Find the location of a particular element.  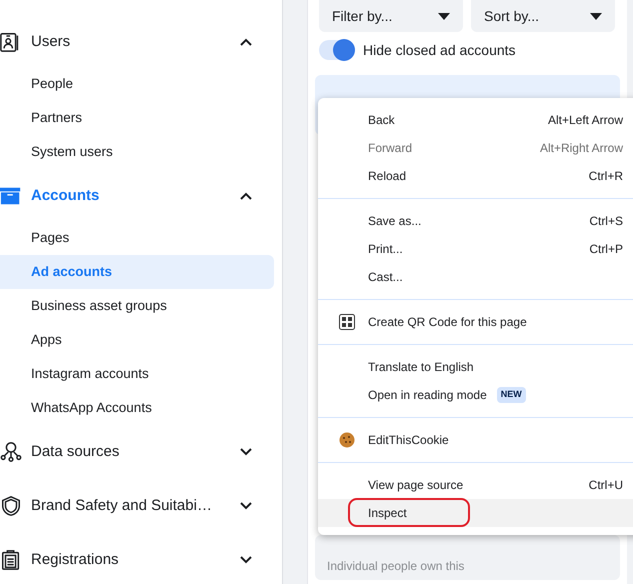

section-label: Users is located at coordinates (51, 42).